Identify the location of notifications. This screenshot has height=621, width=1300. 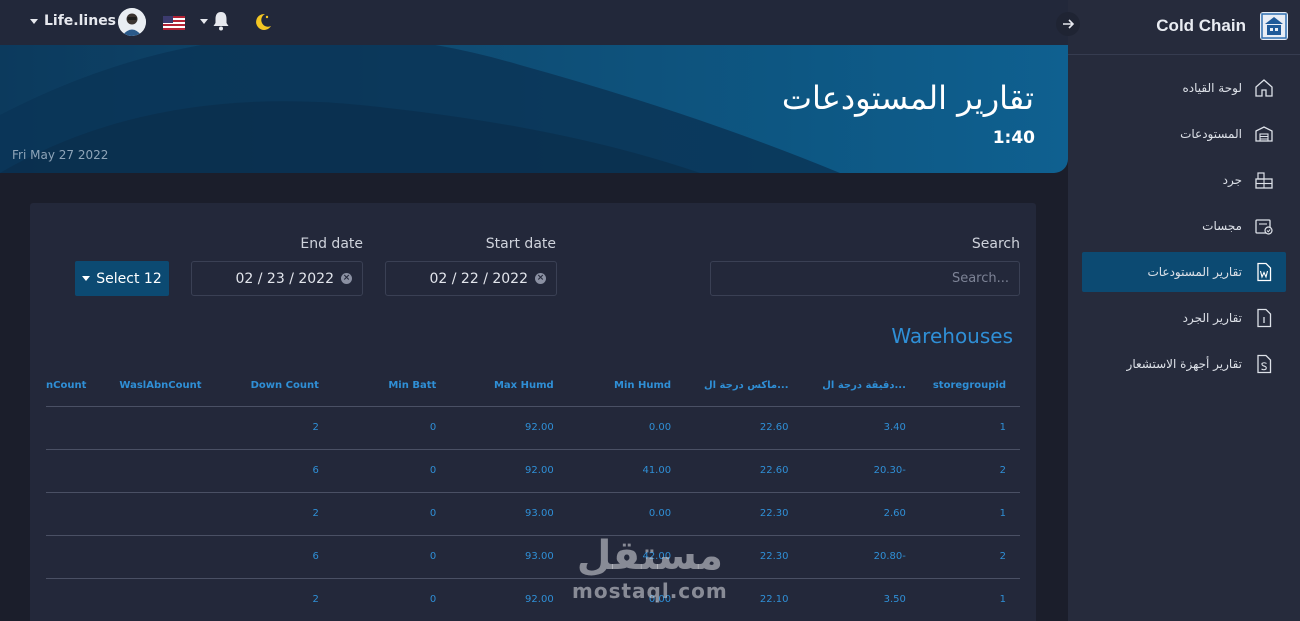
(215, 21).